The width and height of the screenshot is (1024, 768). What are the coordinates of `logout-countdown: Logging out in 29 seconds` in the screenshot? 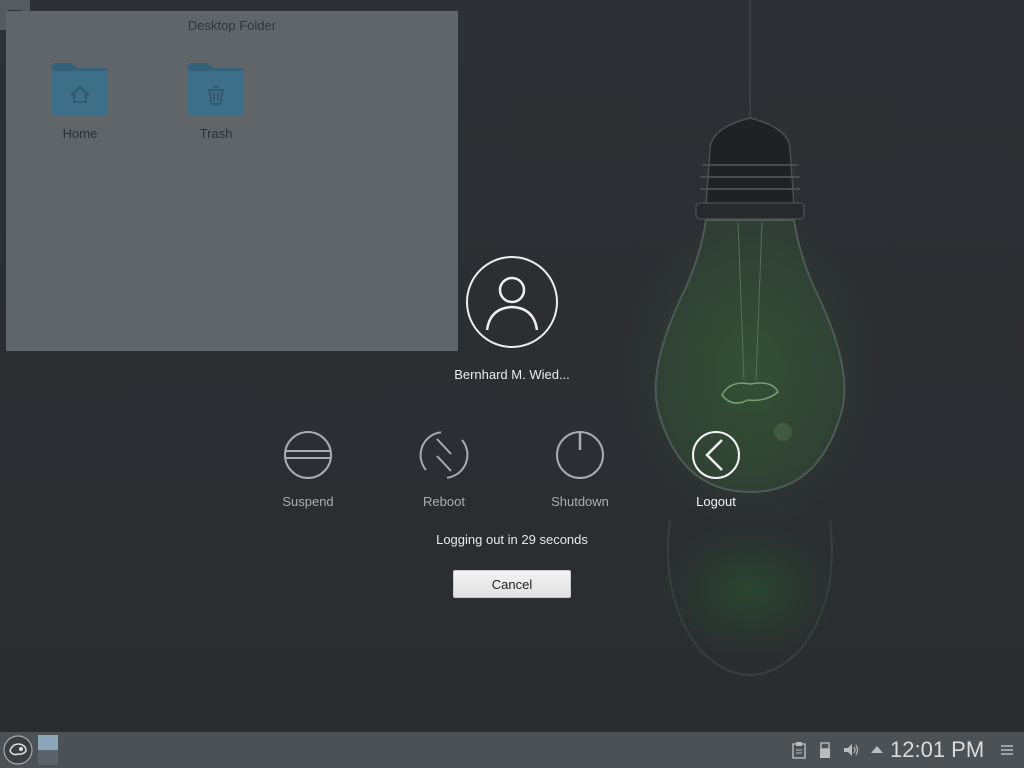 It's located at (512, 539).